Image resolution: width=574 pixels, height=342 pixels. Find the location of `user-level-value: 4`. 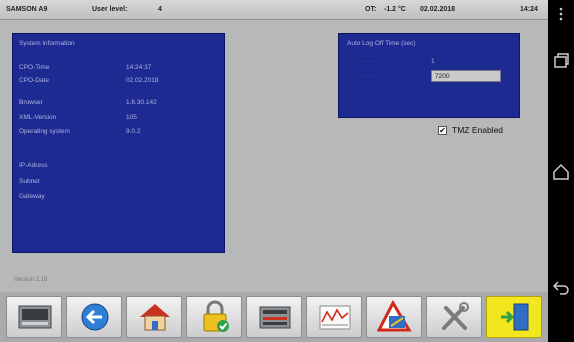

user-level-value: 4 is located at coordinates (160, 9).